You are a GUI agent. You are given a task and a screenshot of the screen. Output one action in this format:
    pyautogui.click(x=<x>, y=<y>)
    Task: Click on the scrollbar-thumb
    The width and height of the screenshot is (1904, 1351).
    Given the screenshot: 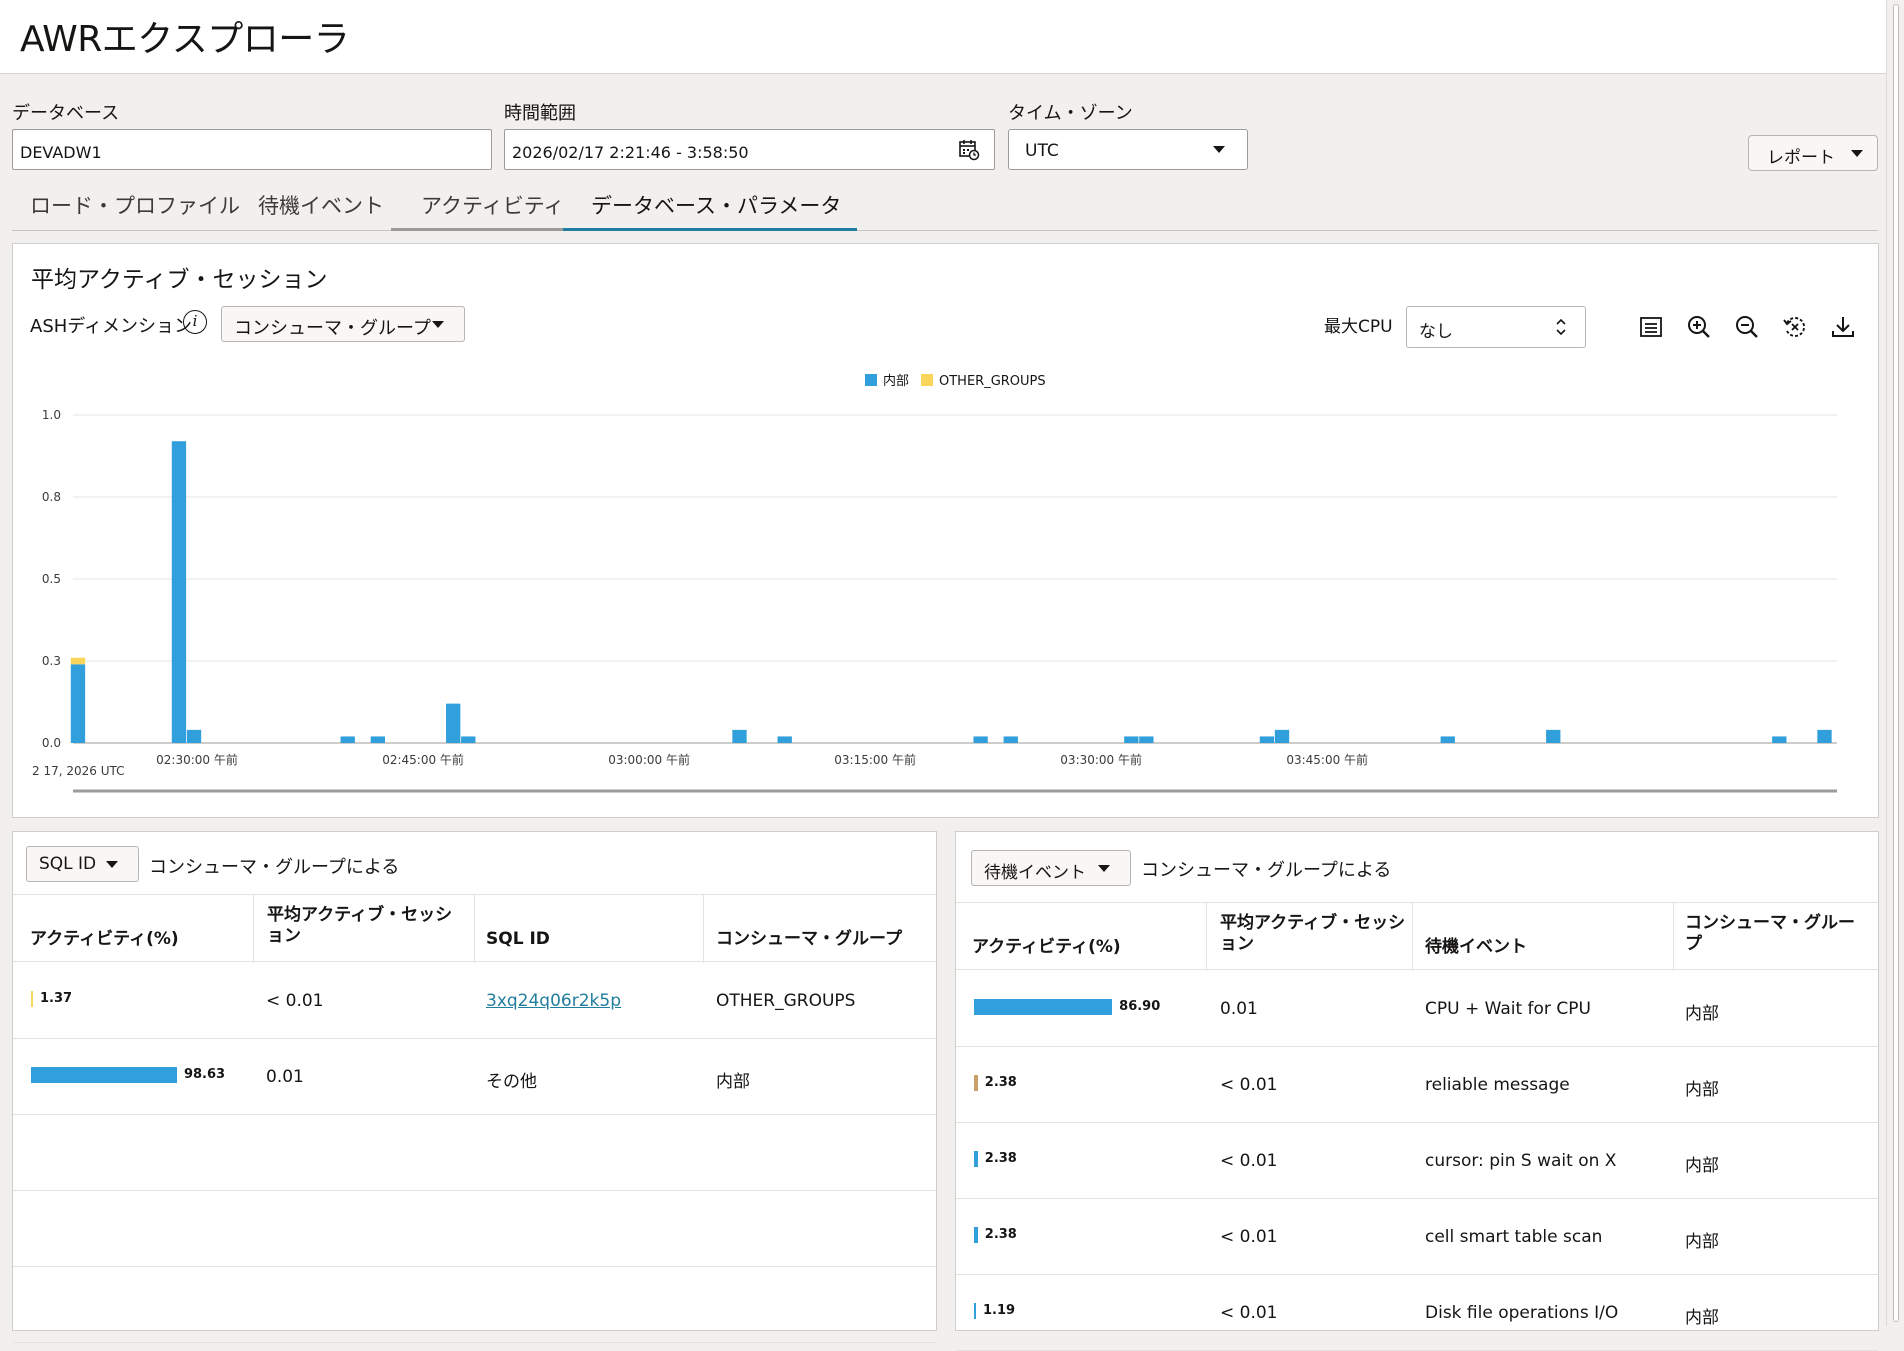 What is the action you would take?
    pyautogui.click(x=1896, y=663)
    